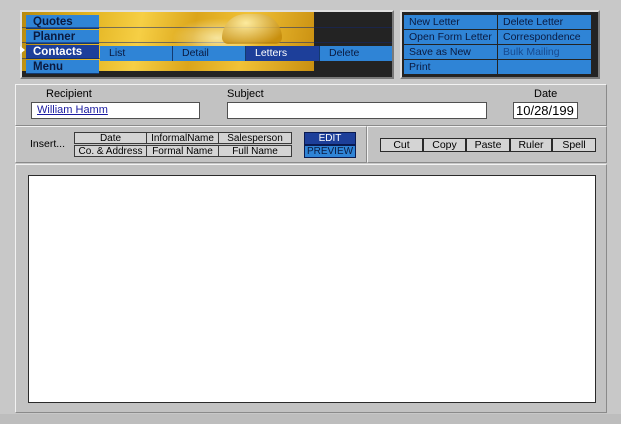 This screenshot has height=424, width=621. What do you see at coordinates (450, 37) in the screenshot?
I see `open-form-letter-button: Open Form Letter` at bounding box center [450, 37].